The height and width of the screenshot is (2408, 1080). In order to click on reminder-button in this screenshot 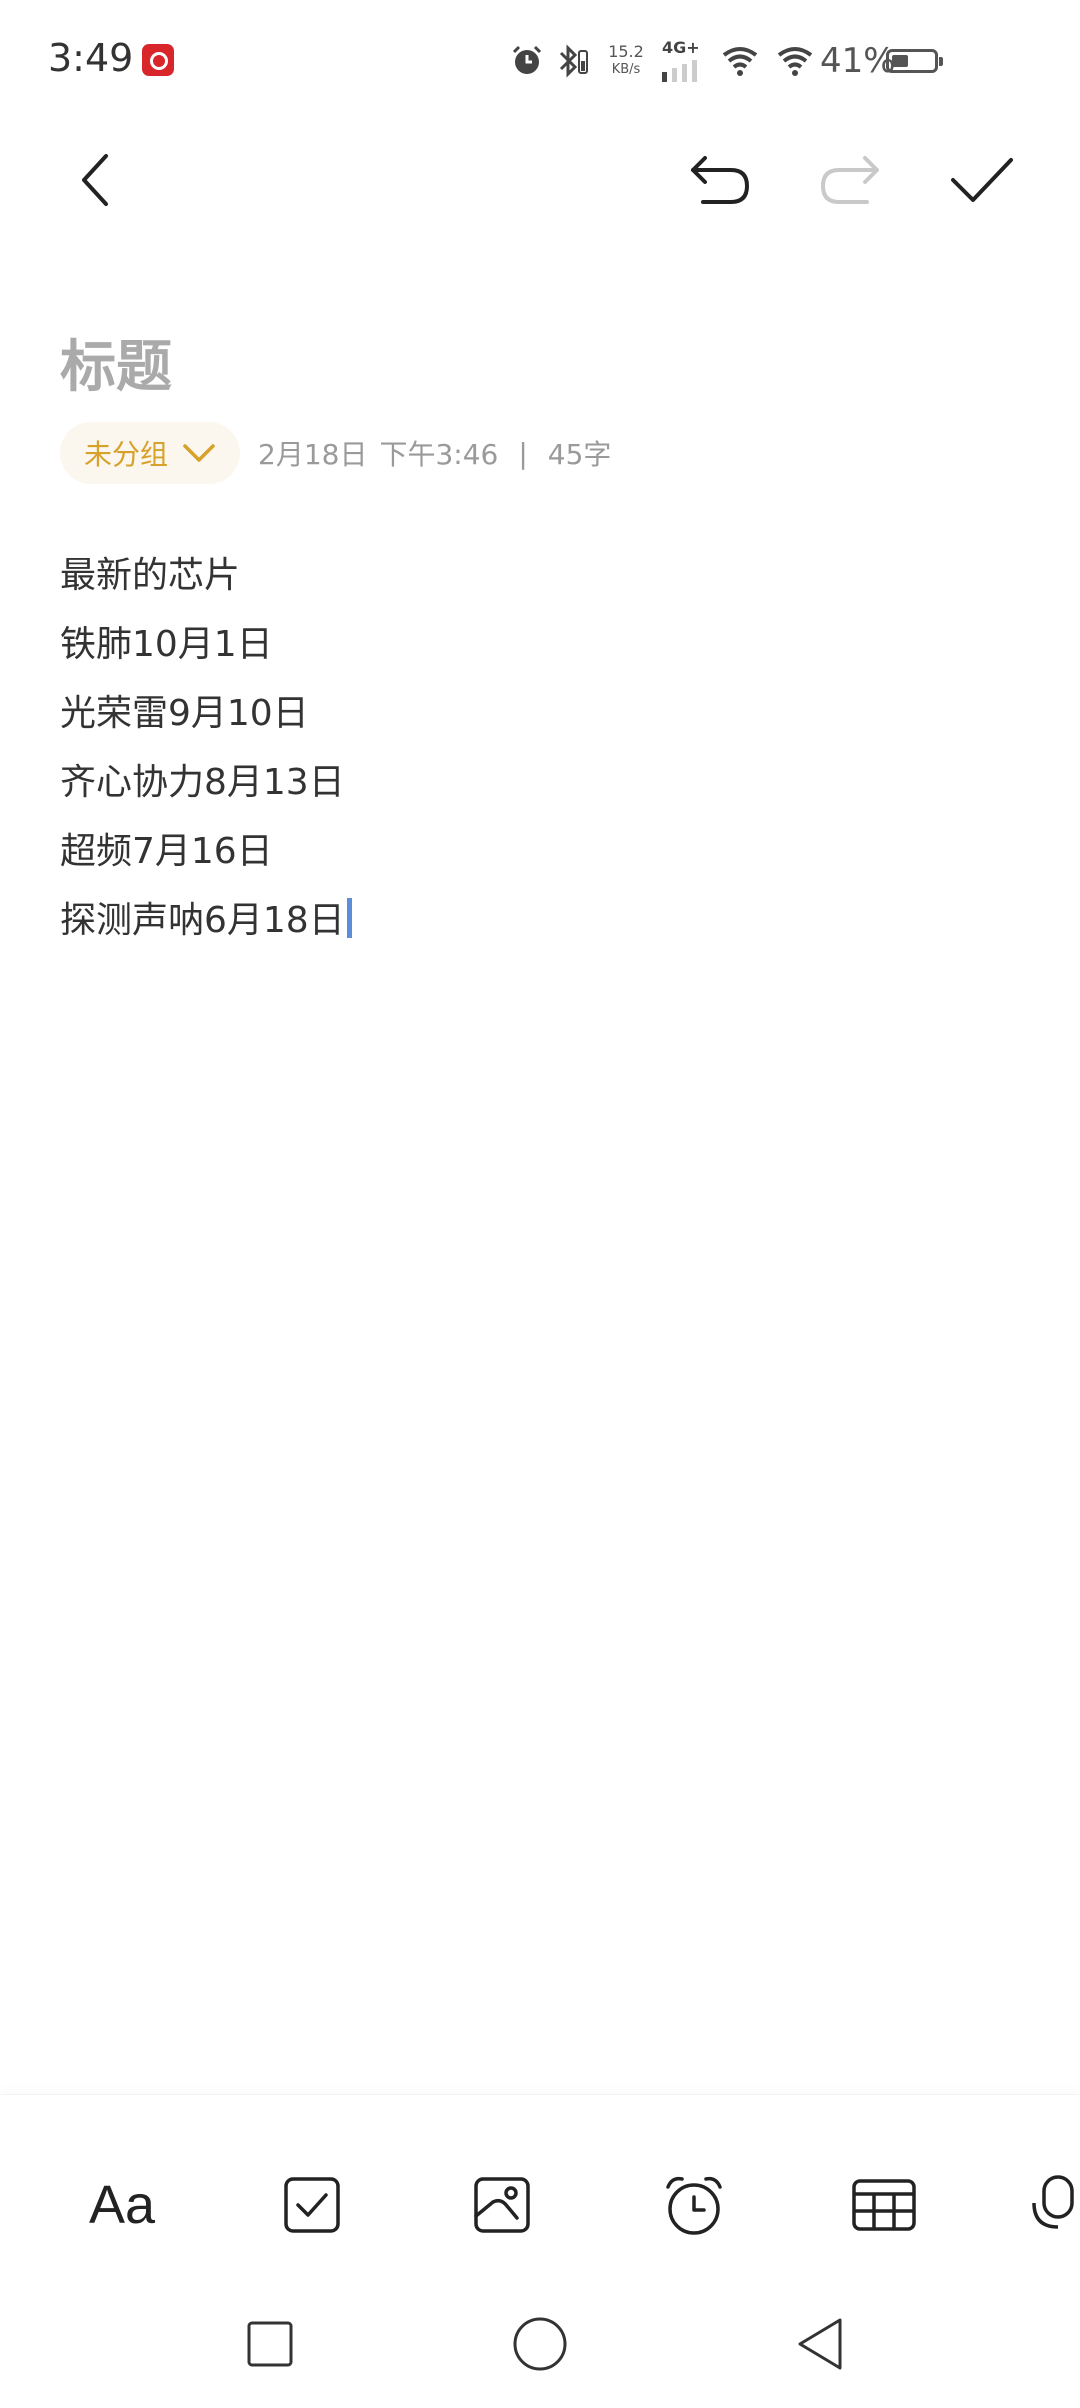, I will do `click(694, 2205)`.